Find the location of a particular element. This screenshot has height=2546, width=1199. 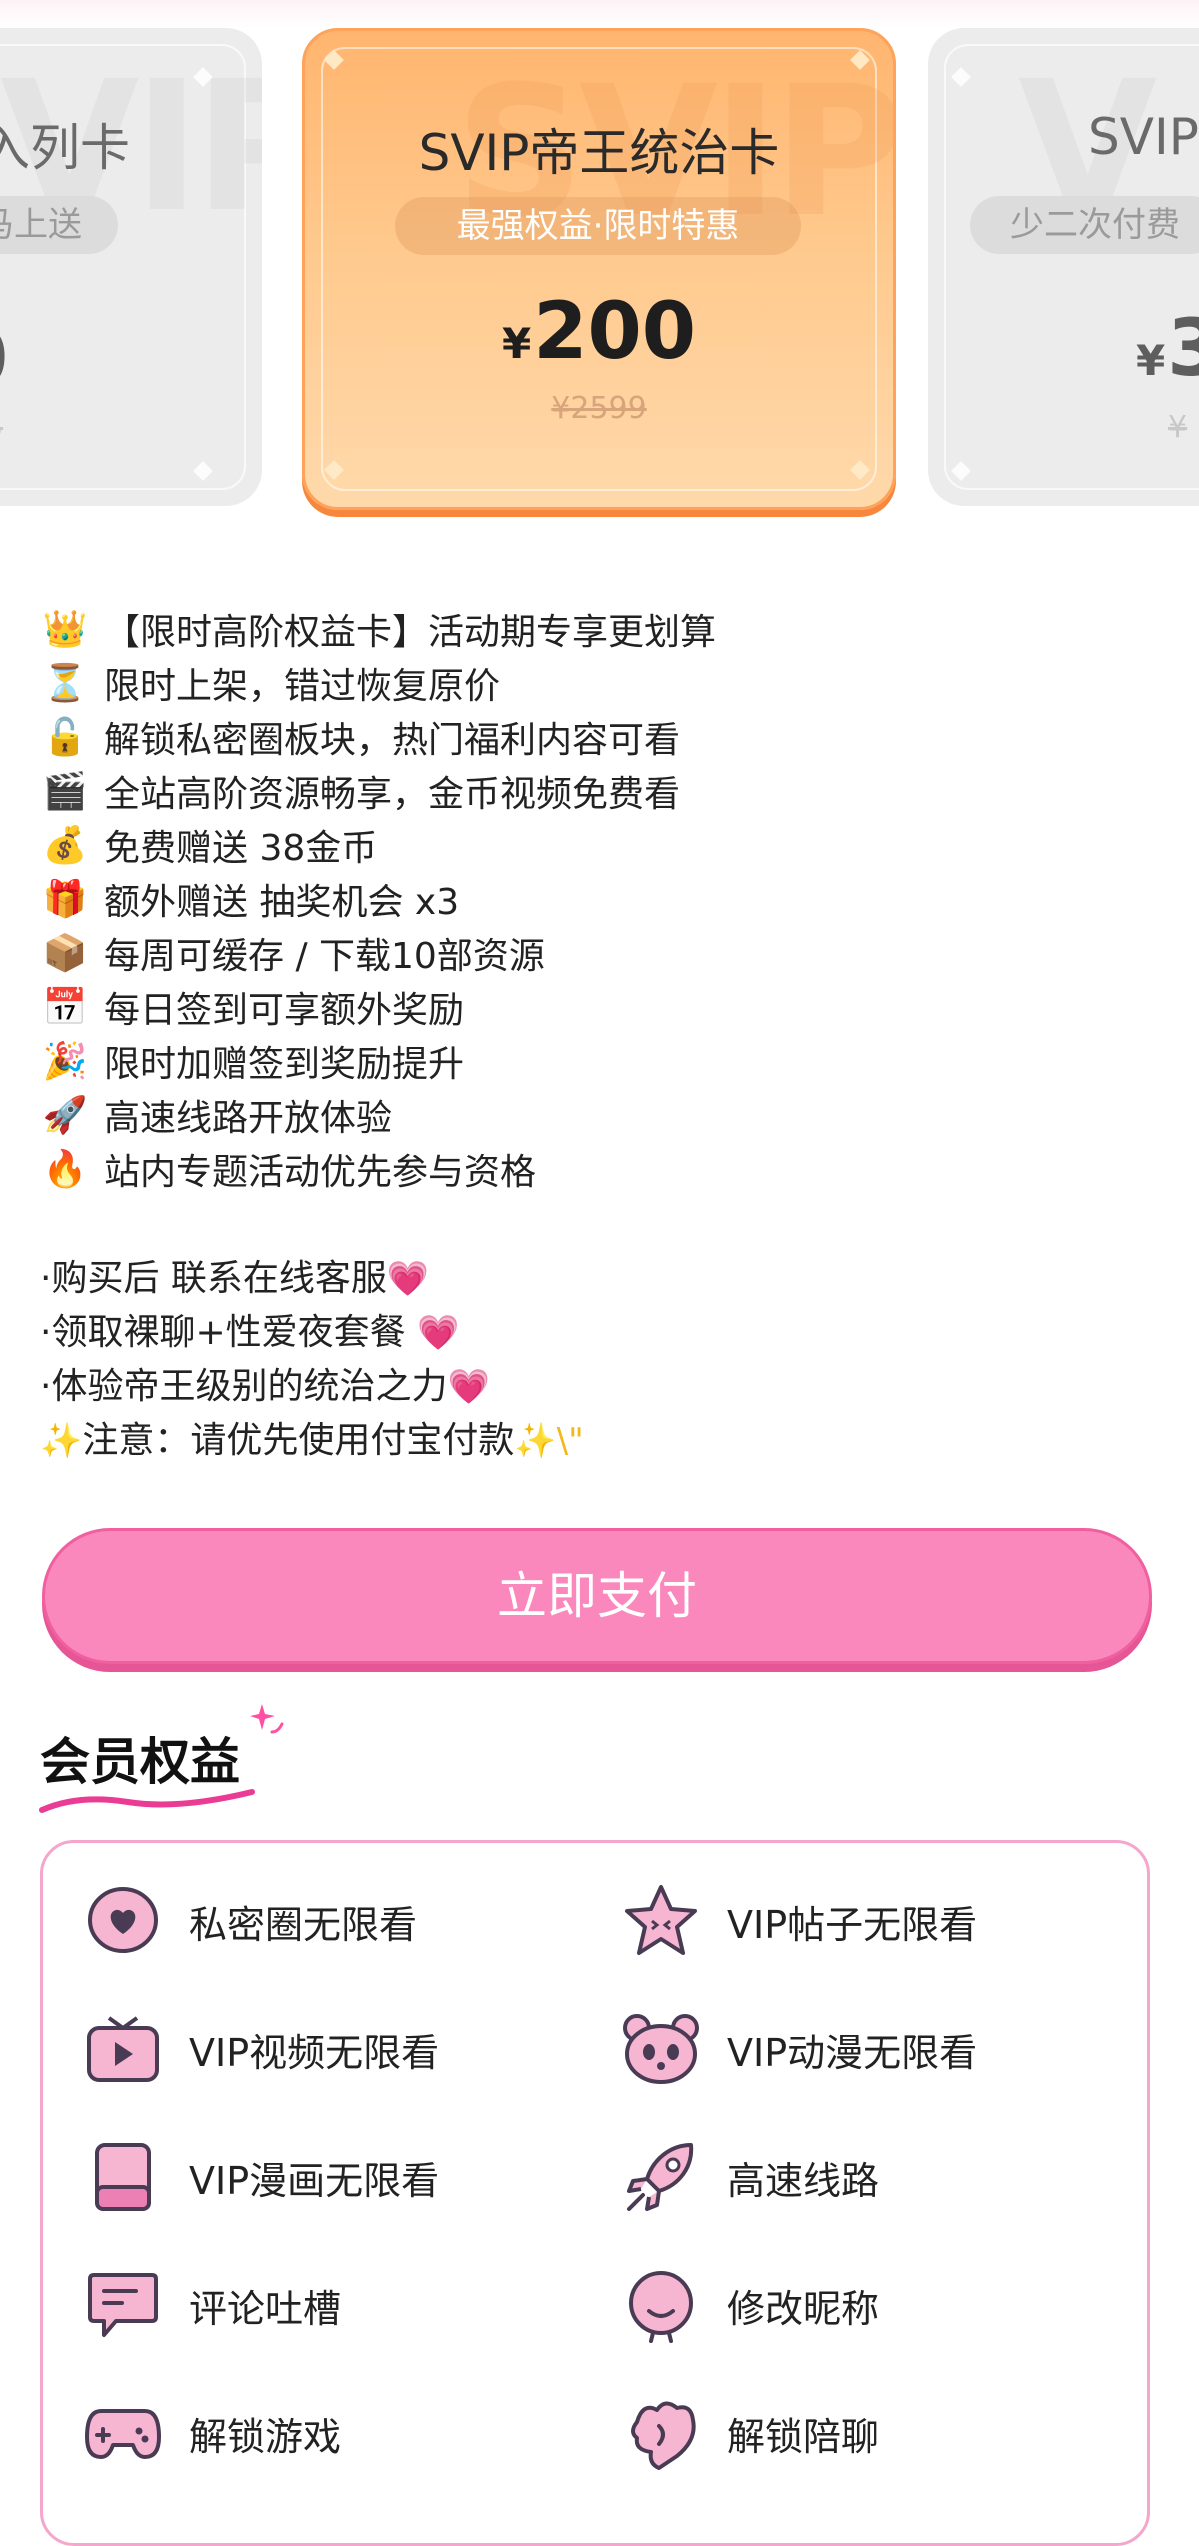

rocket-icon: 🚀 is located at coordinates (65, 1115).